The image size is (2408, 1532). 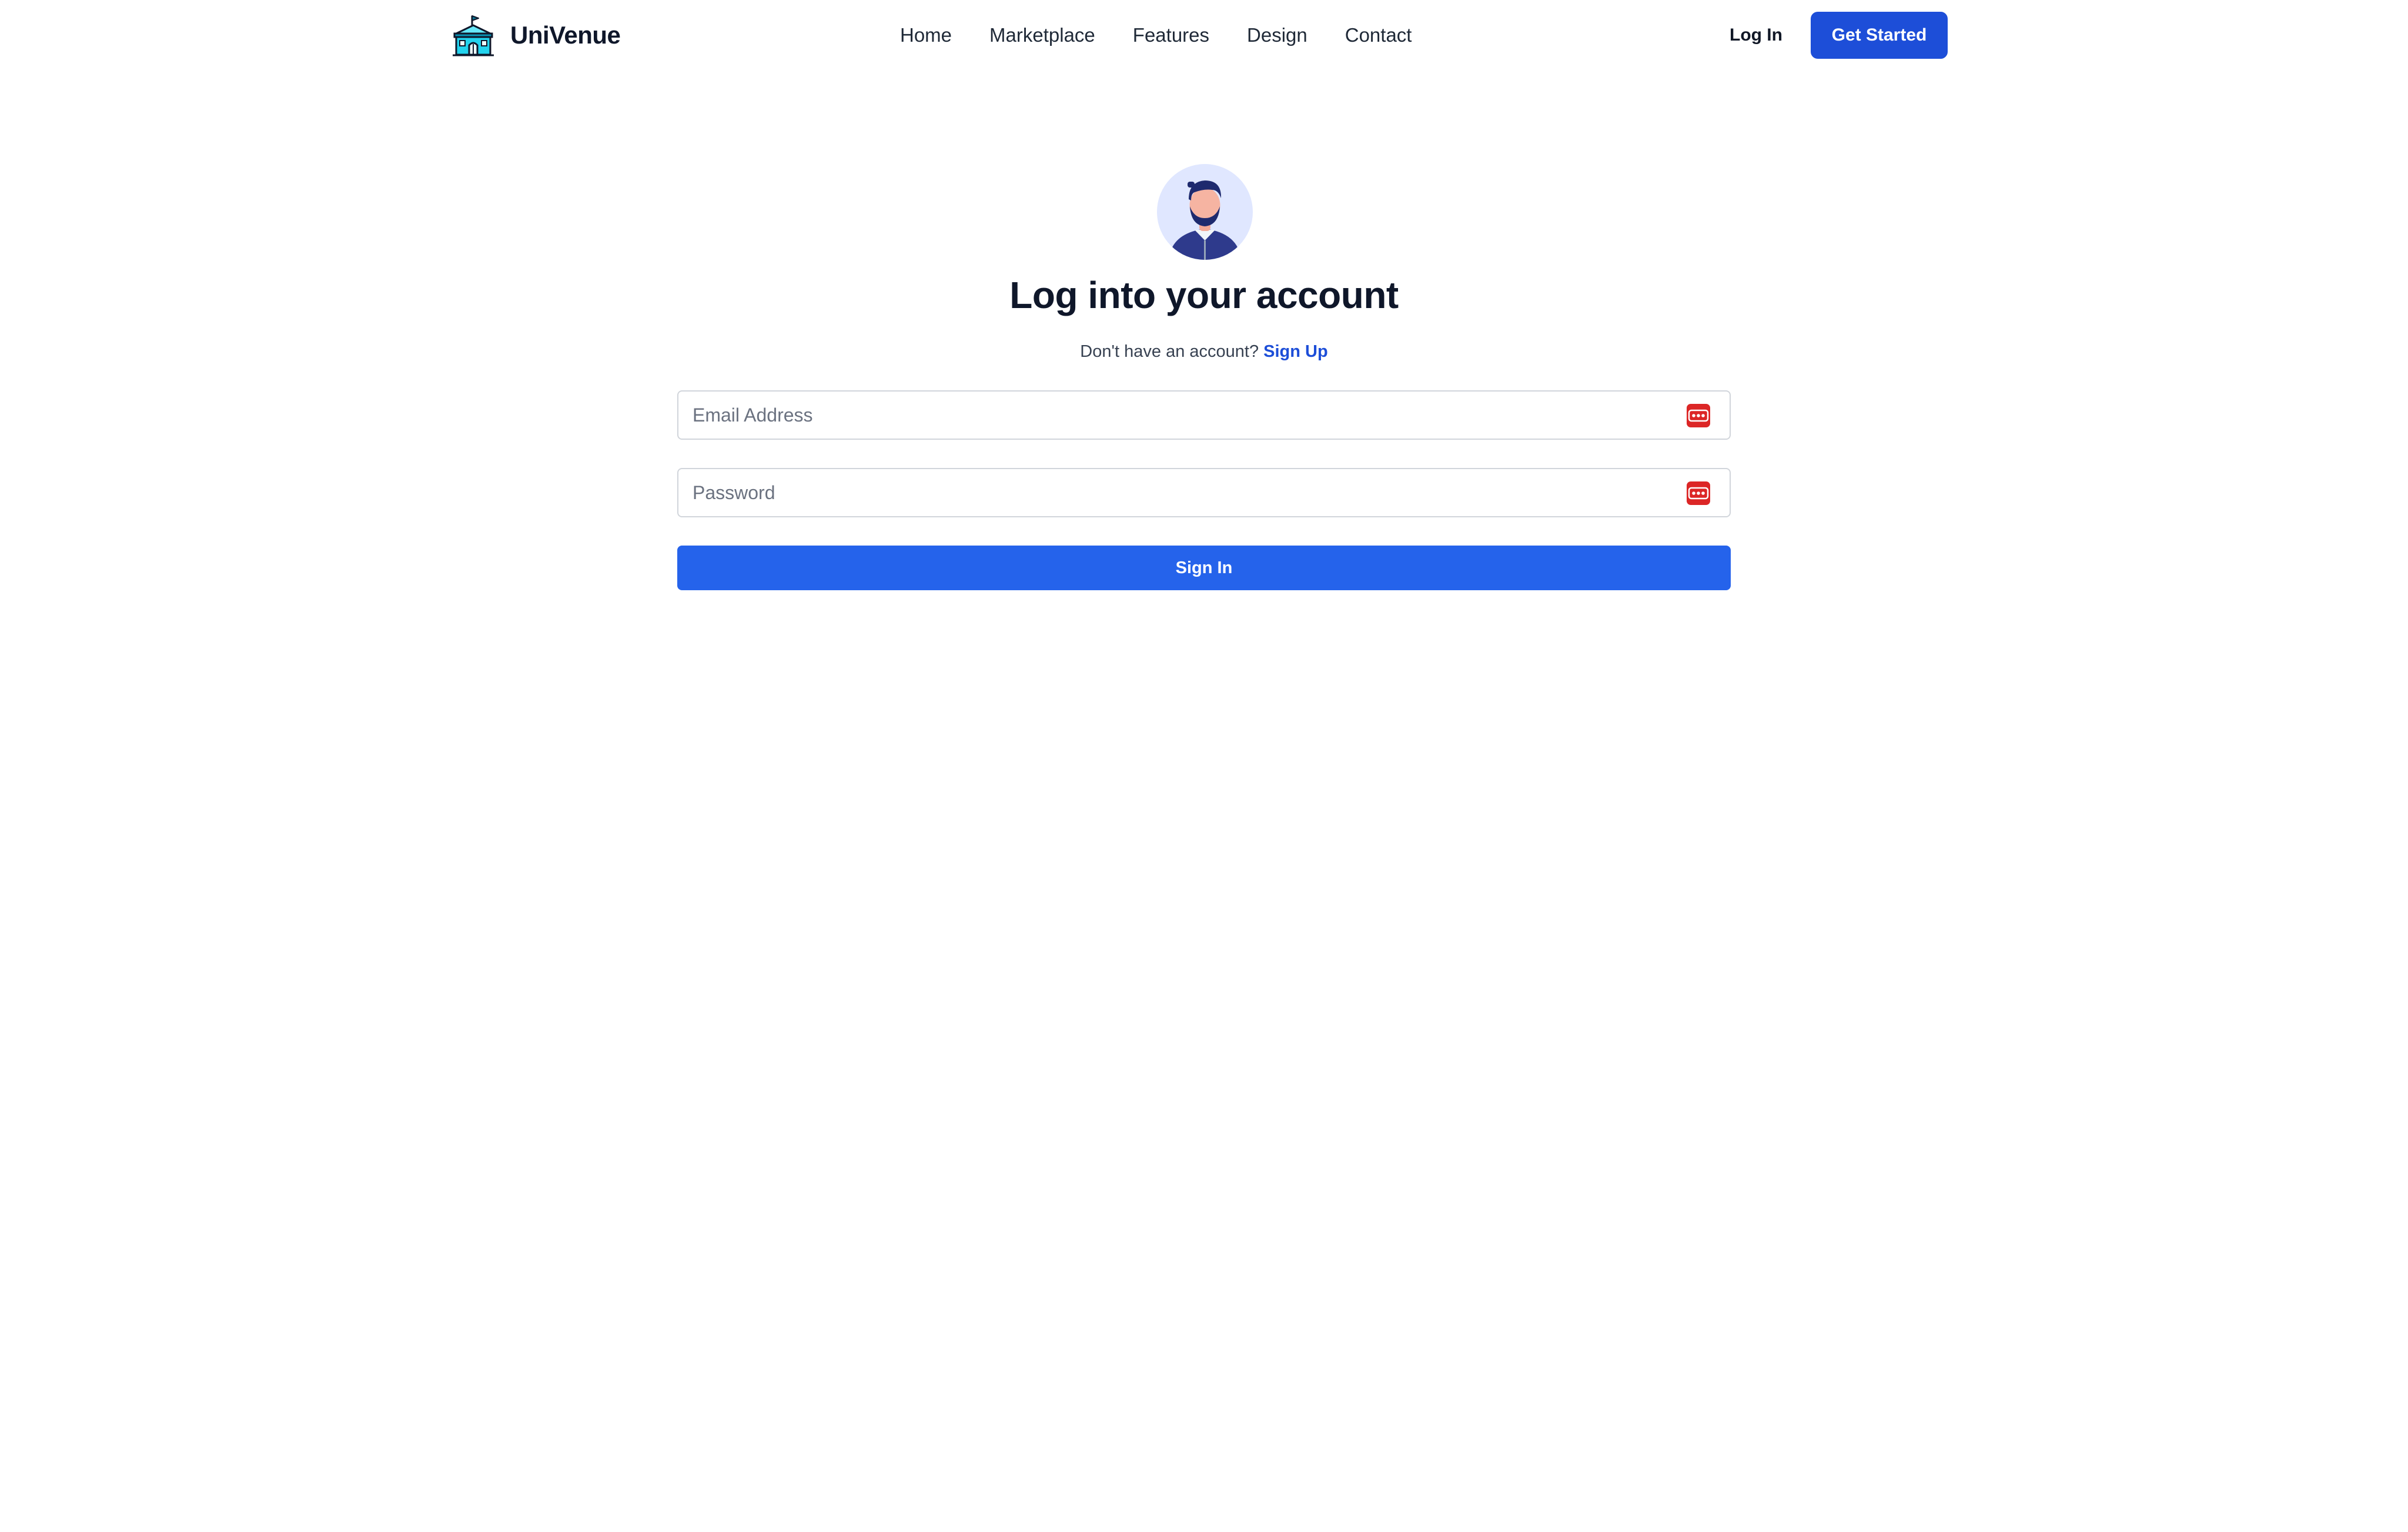 I want to click on header-login-link: Log In, so click(x=1756, y=35).